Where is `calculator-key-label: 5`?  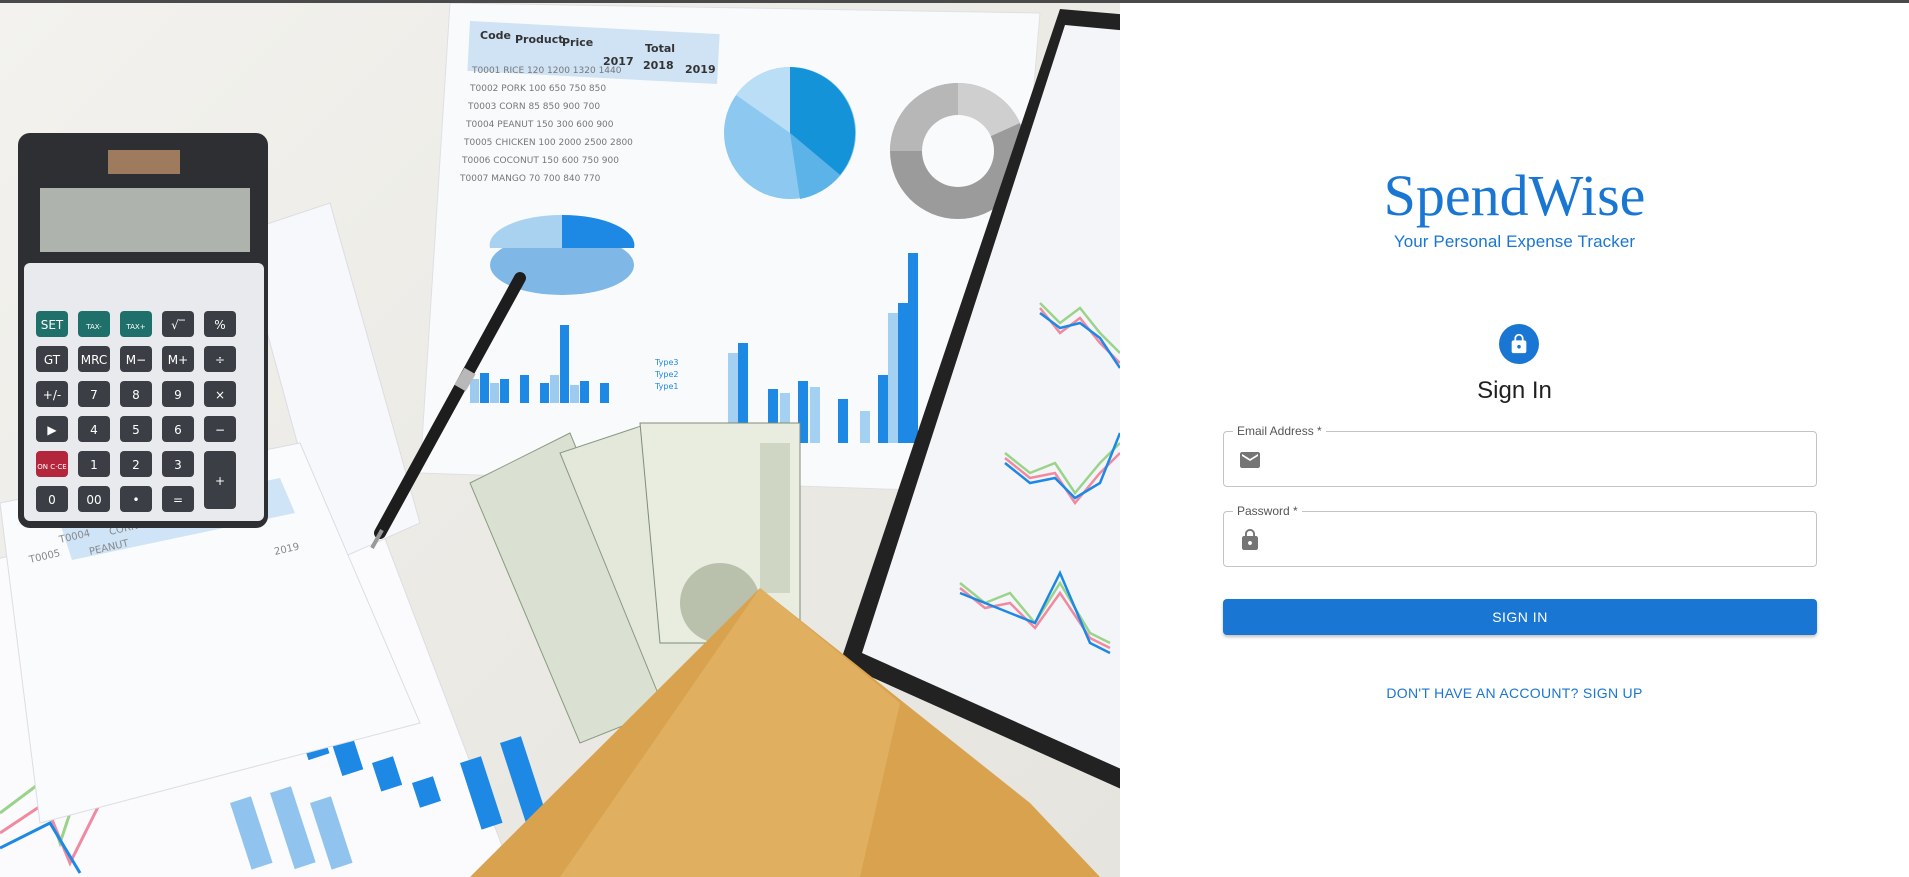
calculator-key-label: 5 is located at coordinates (136, 430).